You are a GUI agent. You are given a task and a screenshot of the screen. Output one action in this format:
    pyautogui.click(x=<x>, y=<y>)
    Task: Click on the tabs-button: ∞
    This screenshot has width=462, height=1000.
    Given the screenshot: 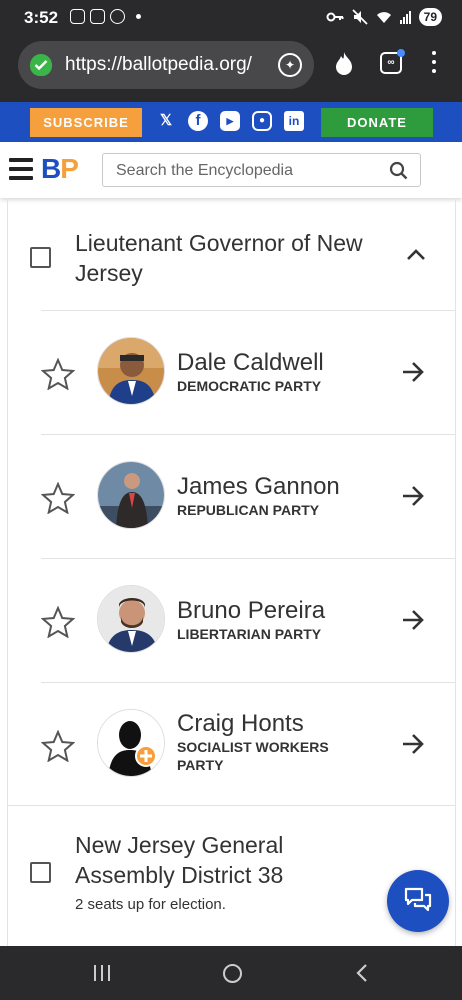 What is the action you would take?
    pyautogui.click(x=392, y=61)
    